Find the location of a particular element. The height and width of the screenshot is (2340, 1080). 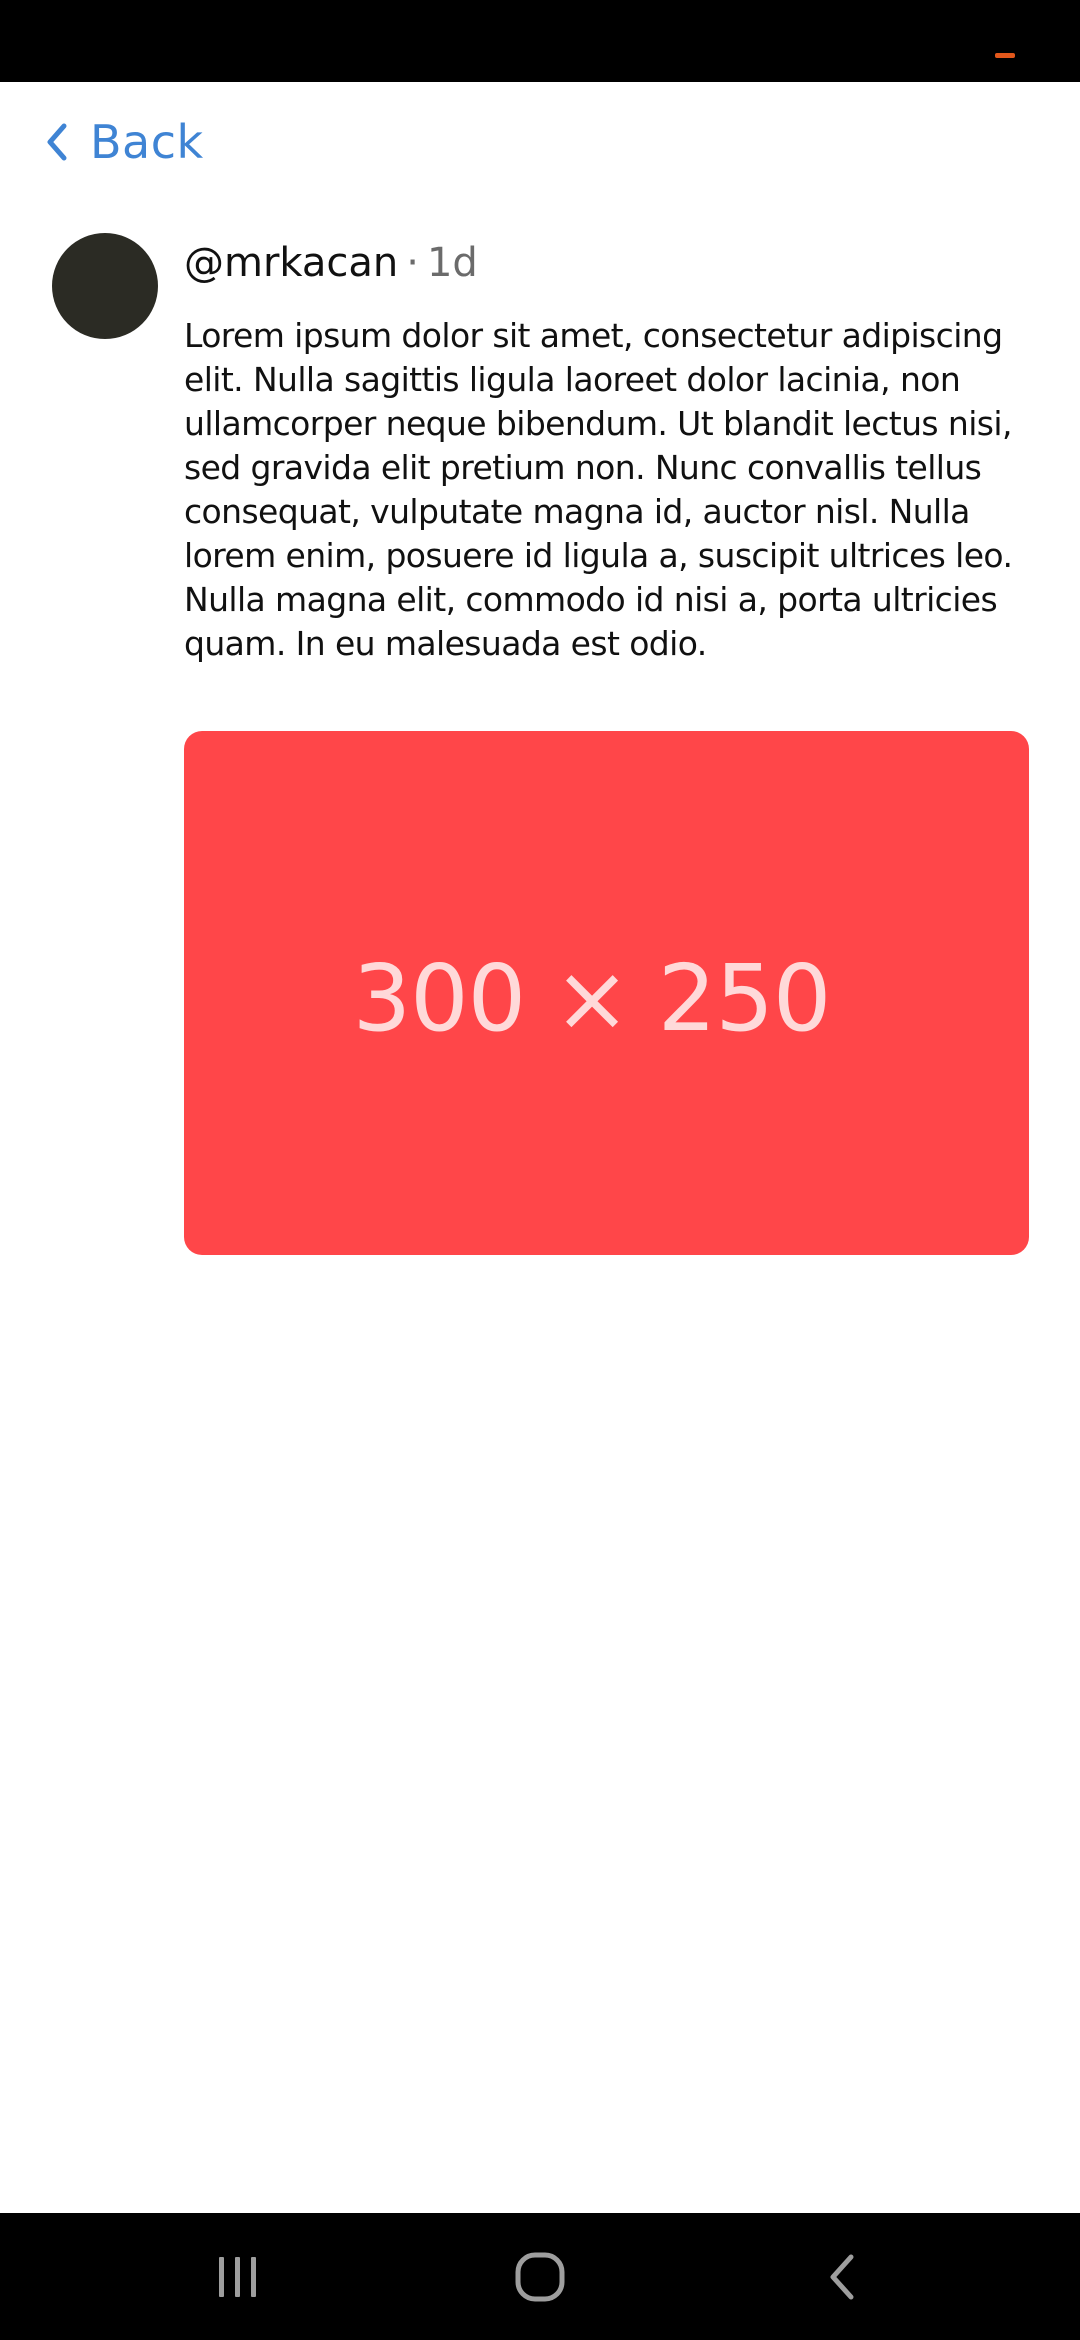

post-header: @mrkacan · 1d is located at coordinates (609, 263).